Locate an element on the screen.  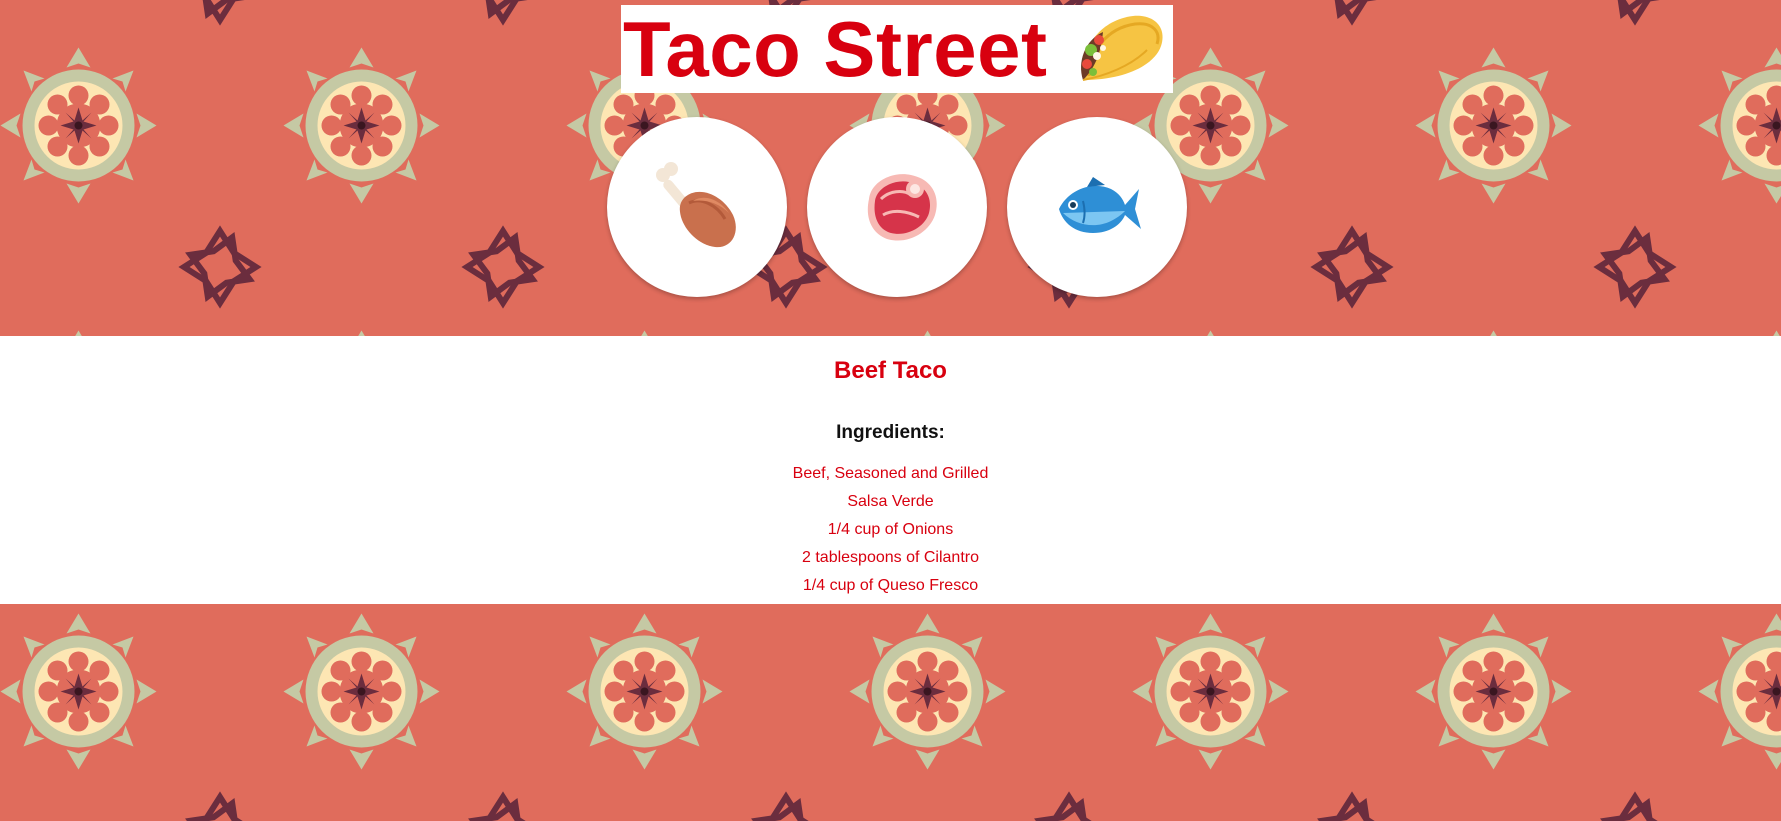
chicken-button is located at coordinates (697, 207).